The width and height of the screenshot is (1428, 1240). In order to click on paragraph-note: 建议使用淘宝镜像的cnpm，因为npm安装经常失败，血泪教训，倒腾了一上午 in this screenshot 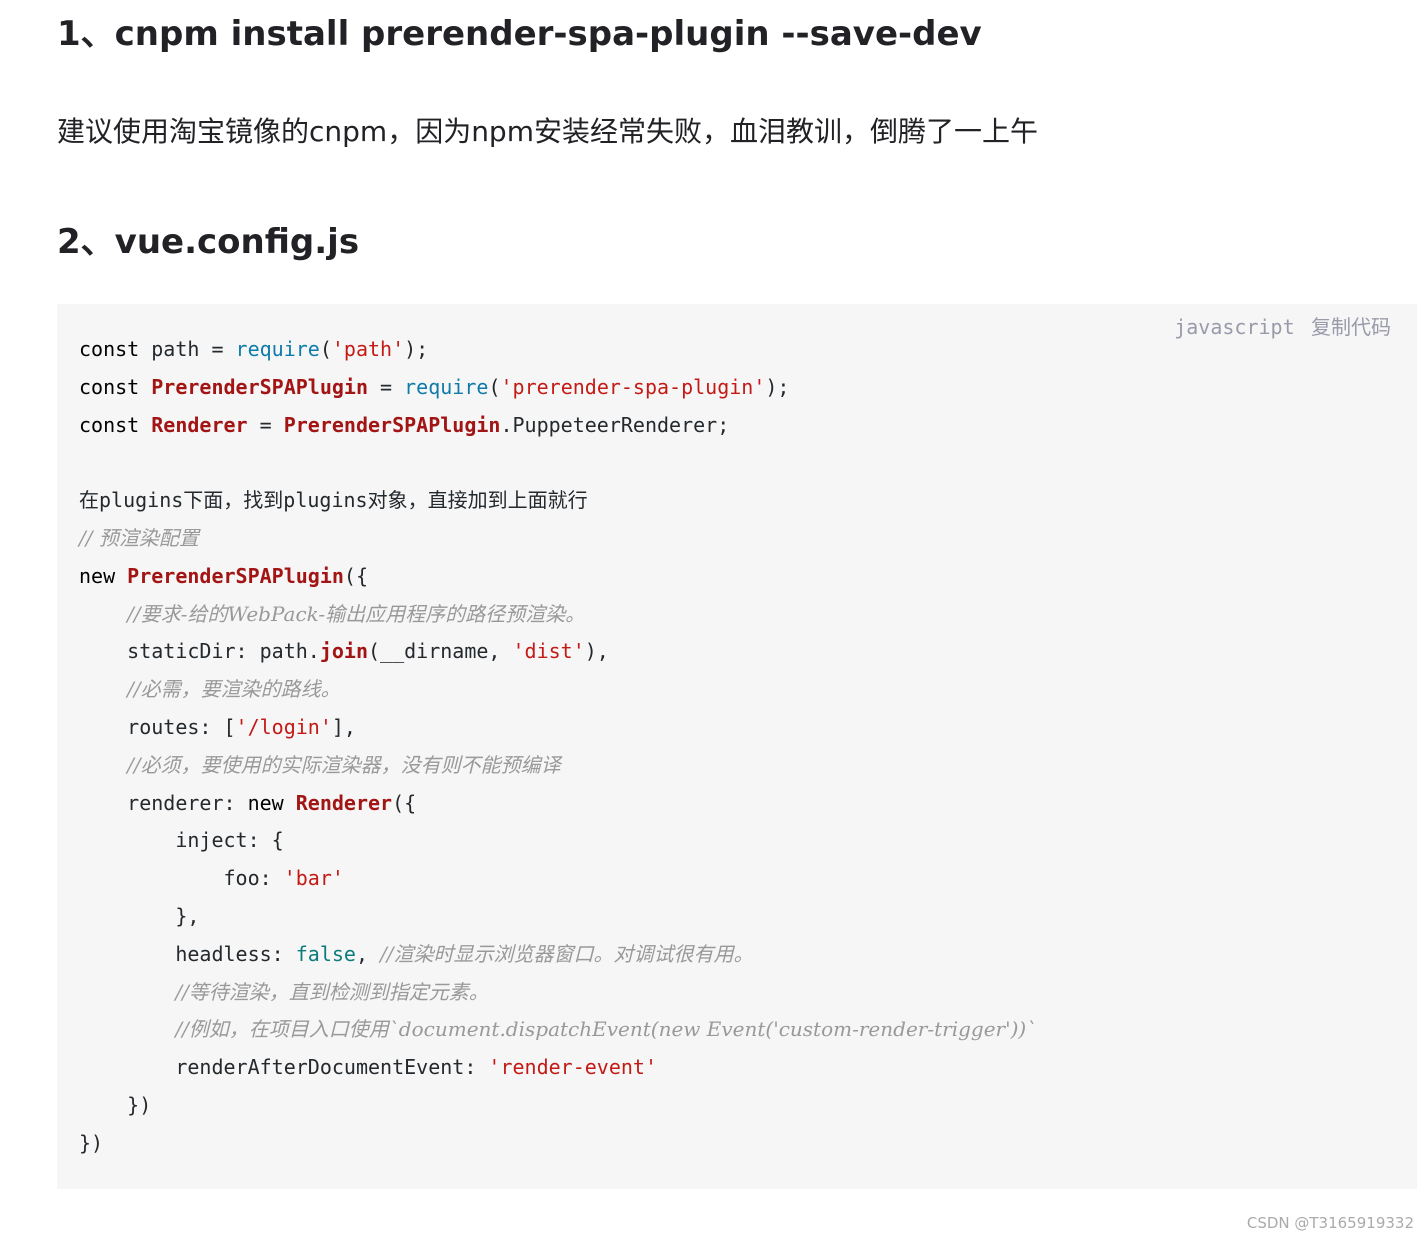, I will do `click(547, 131)`.